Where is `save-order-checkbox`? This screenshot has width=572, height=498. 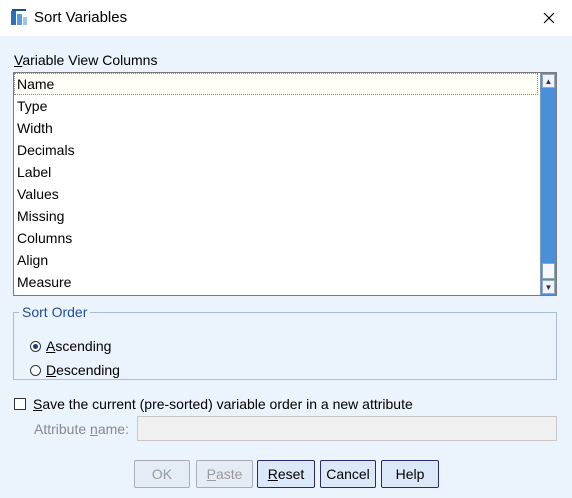
save-order-checkbox is located at coordinates (20, 404).